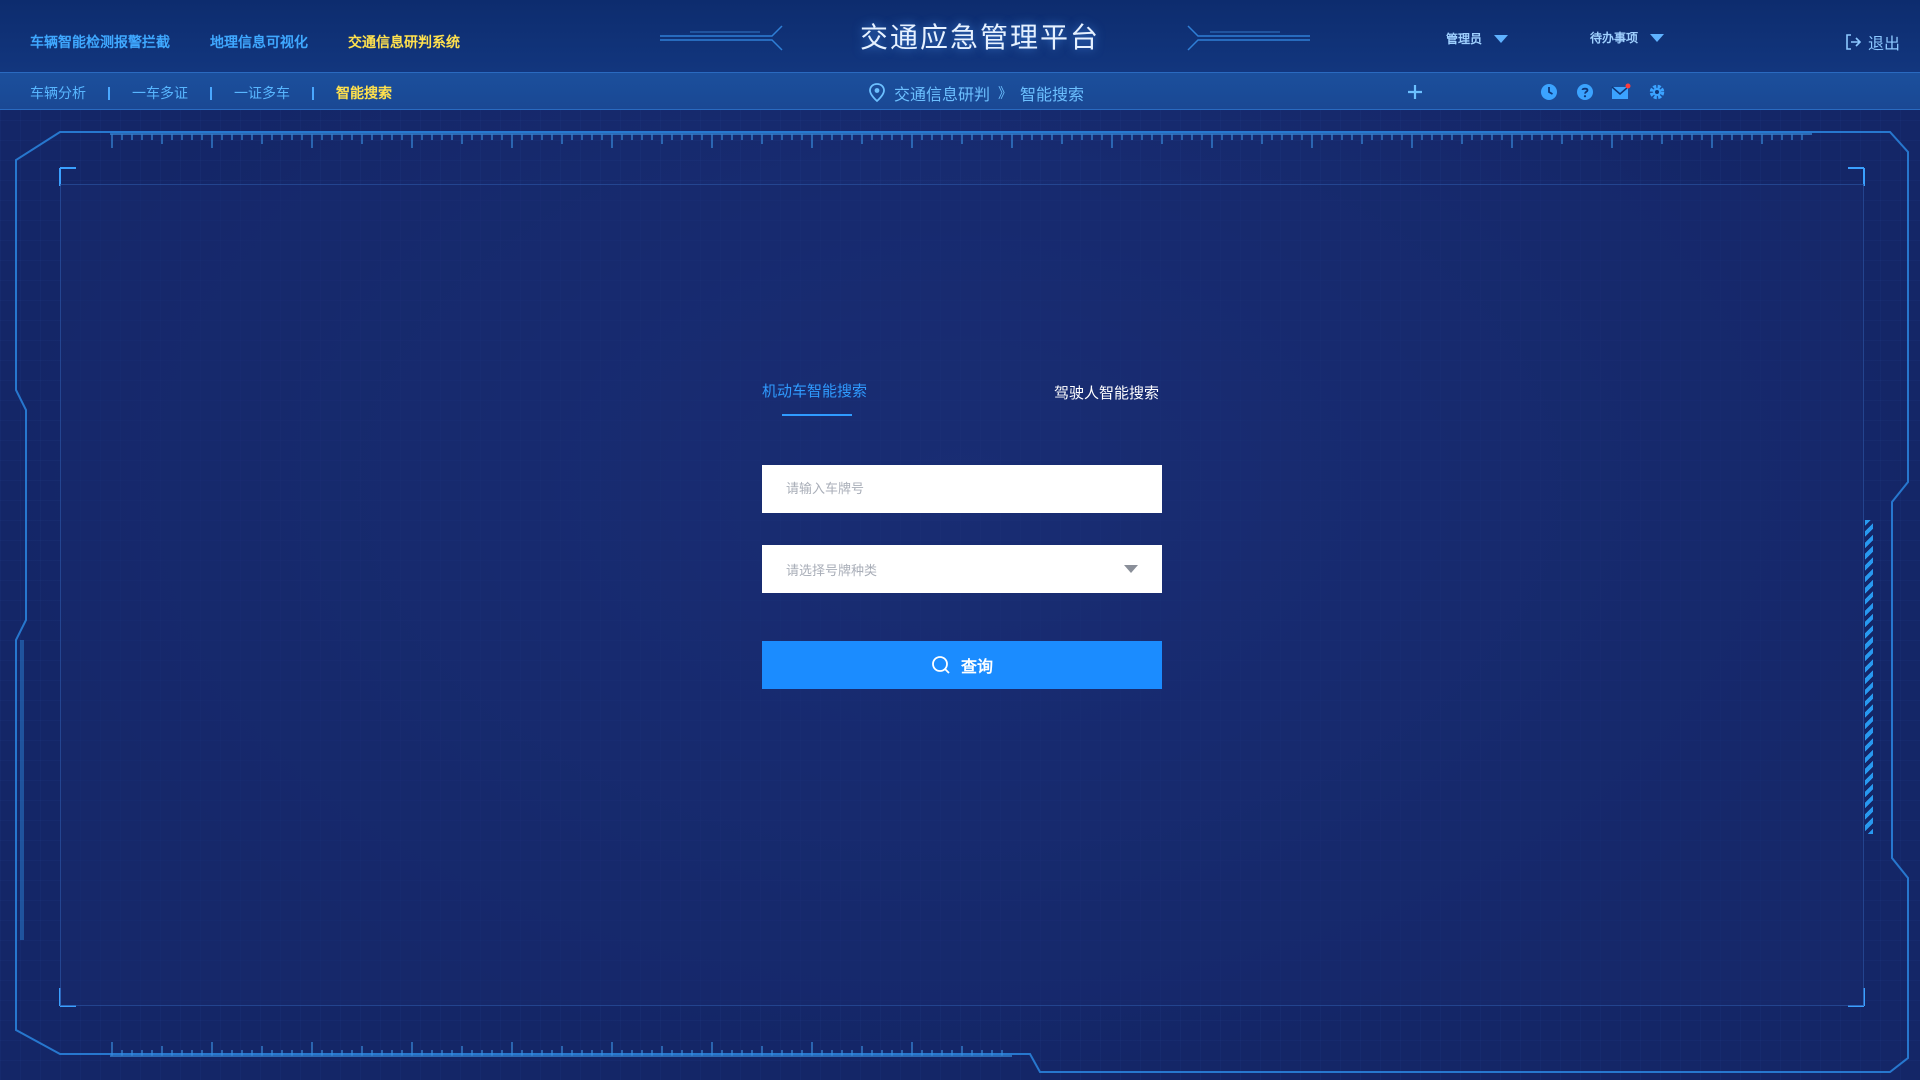  I want to click on help-icon, so click(1585, 92).